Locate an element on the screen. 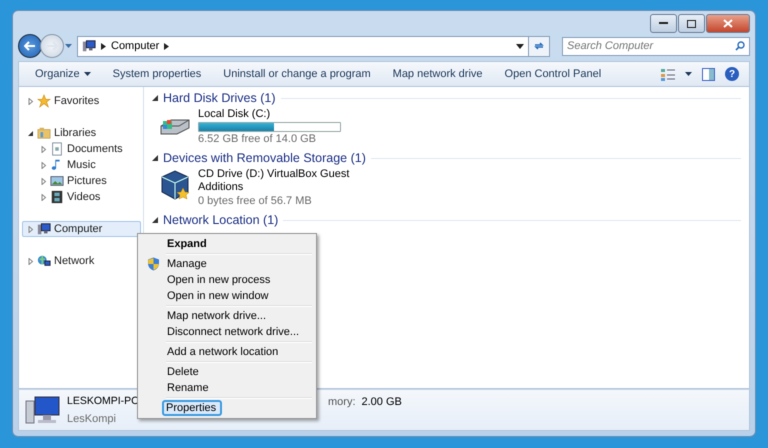 This screenshot has height=448, width=768. search-icon is located at coordinates (740, 45).